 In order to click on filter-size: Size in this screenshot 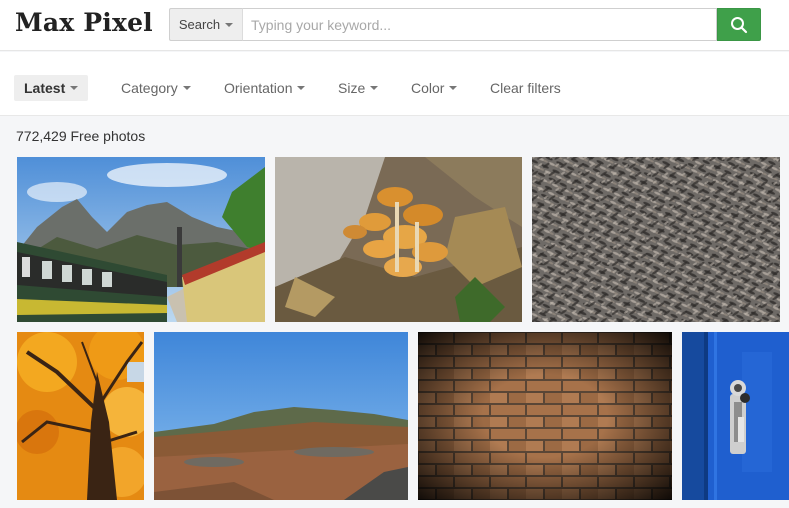, I will do `click(358, 88)`.